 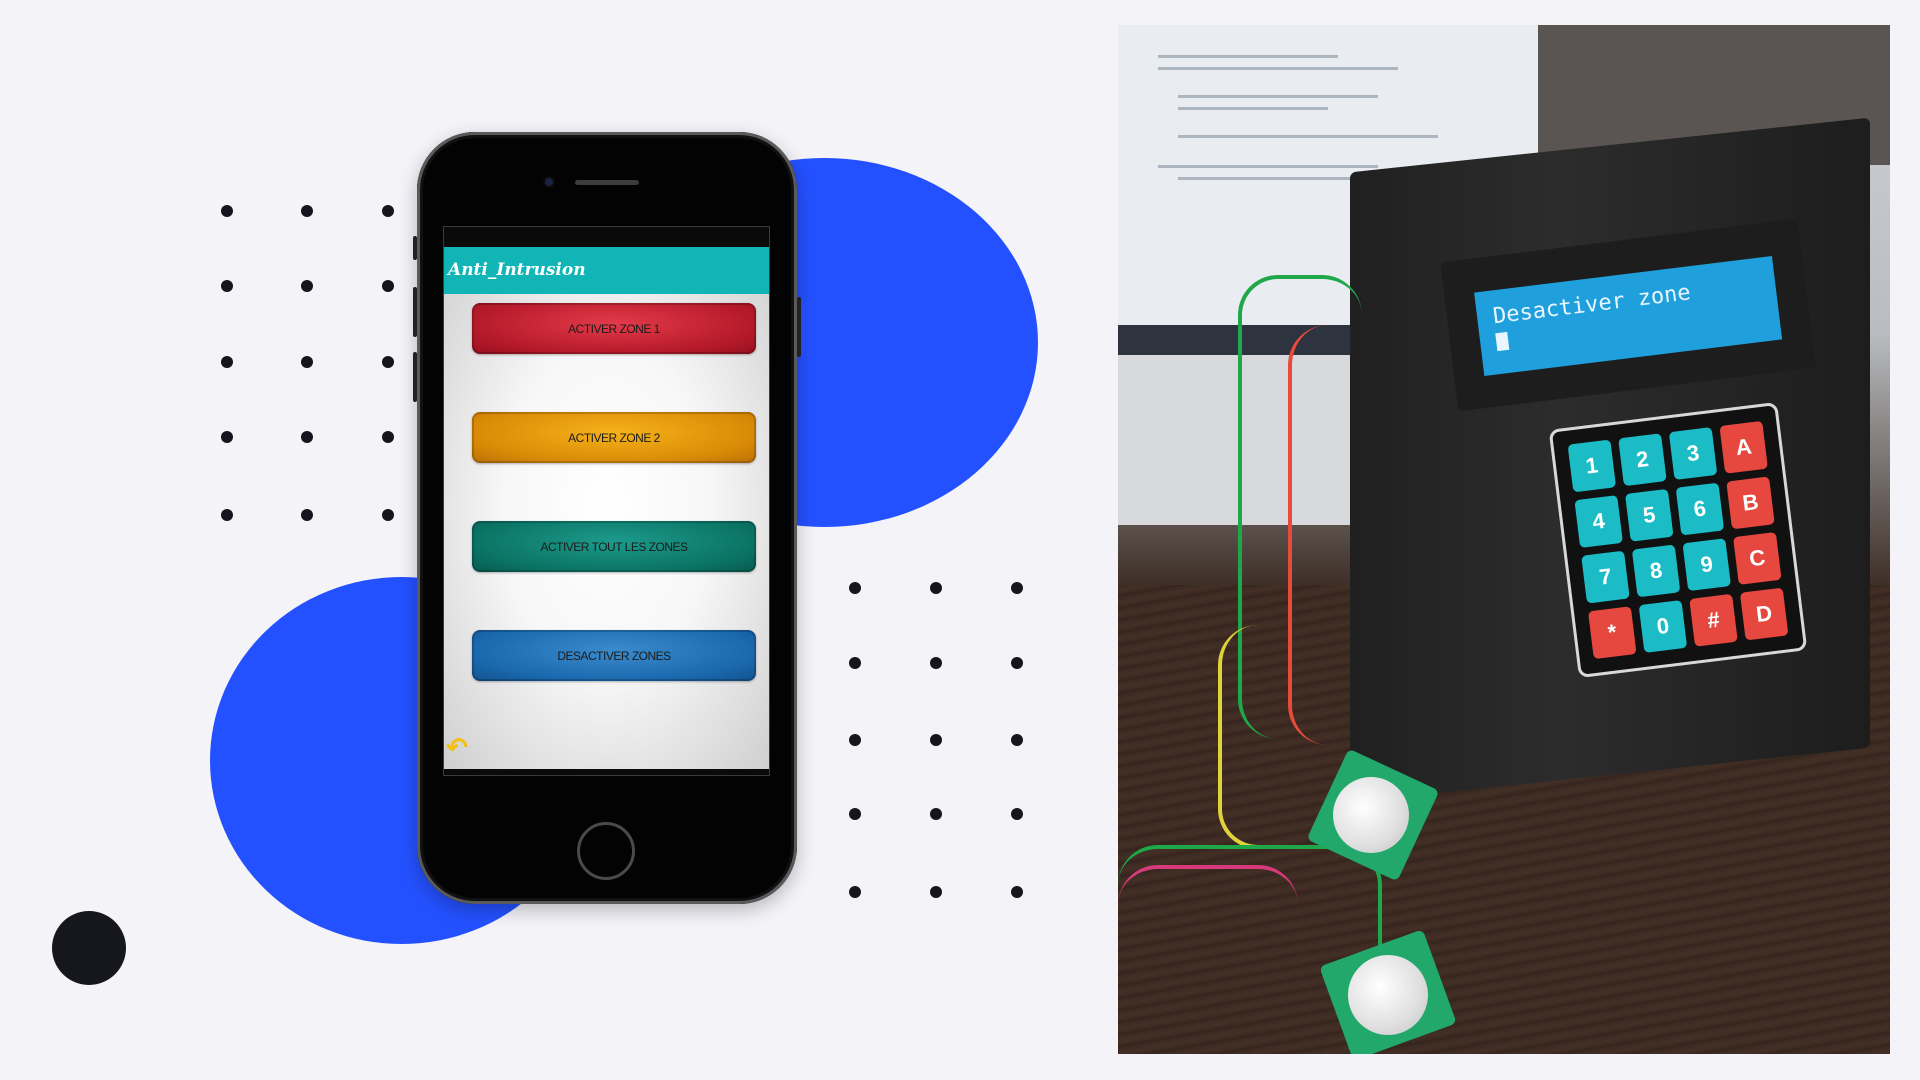 I want to click on phone-silent-switch, so click(x=415, y=248).